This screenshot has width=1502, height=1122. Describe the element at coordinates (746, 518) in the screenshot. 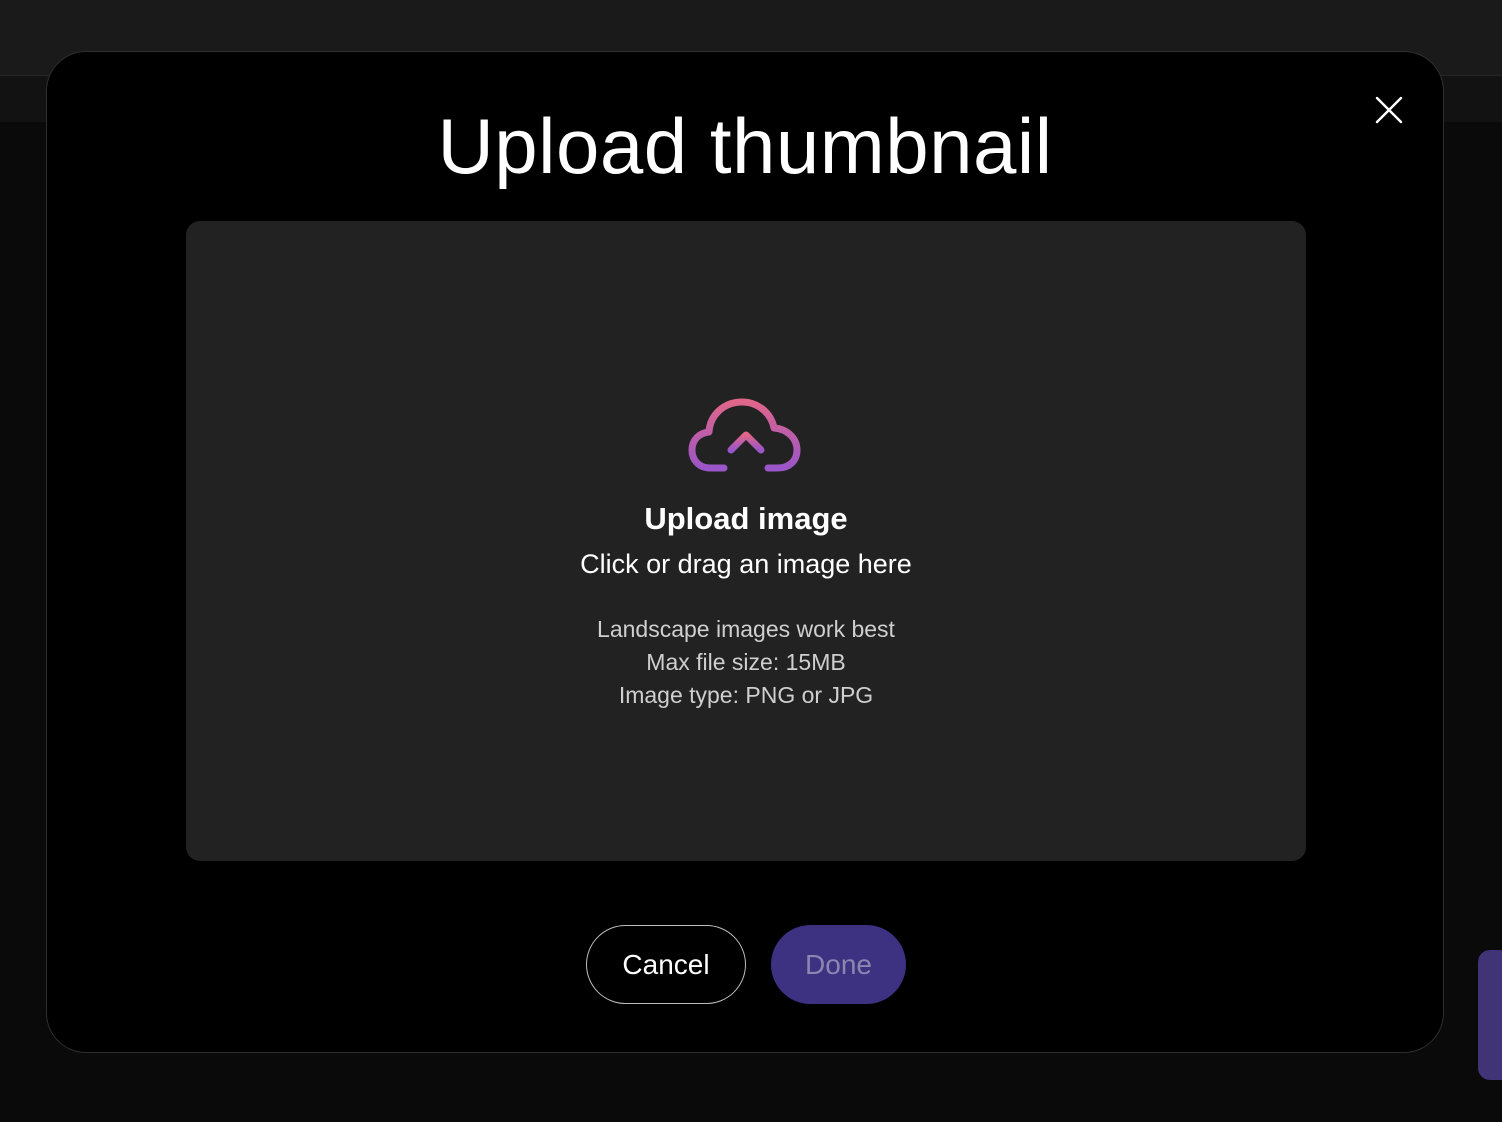

I see `dropzone-title: Upload image` at that location.